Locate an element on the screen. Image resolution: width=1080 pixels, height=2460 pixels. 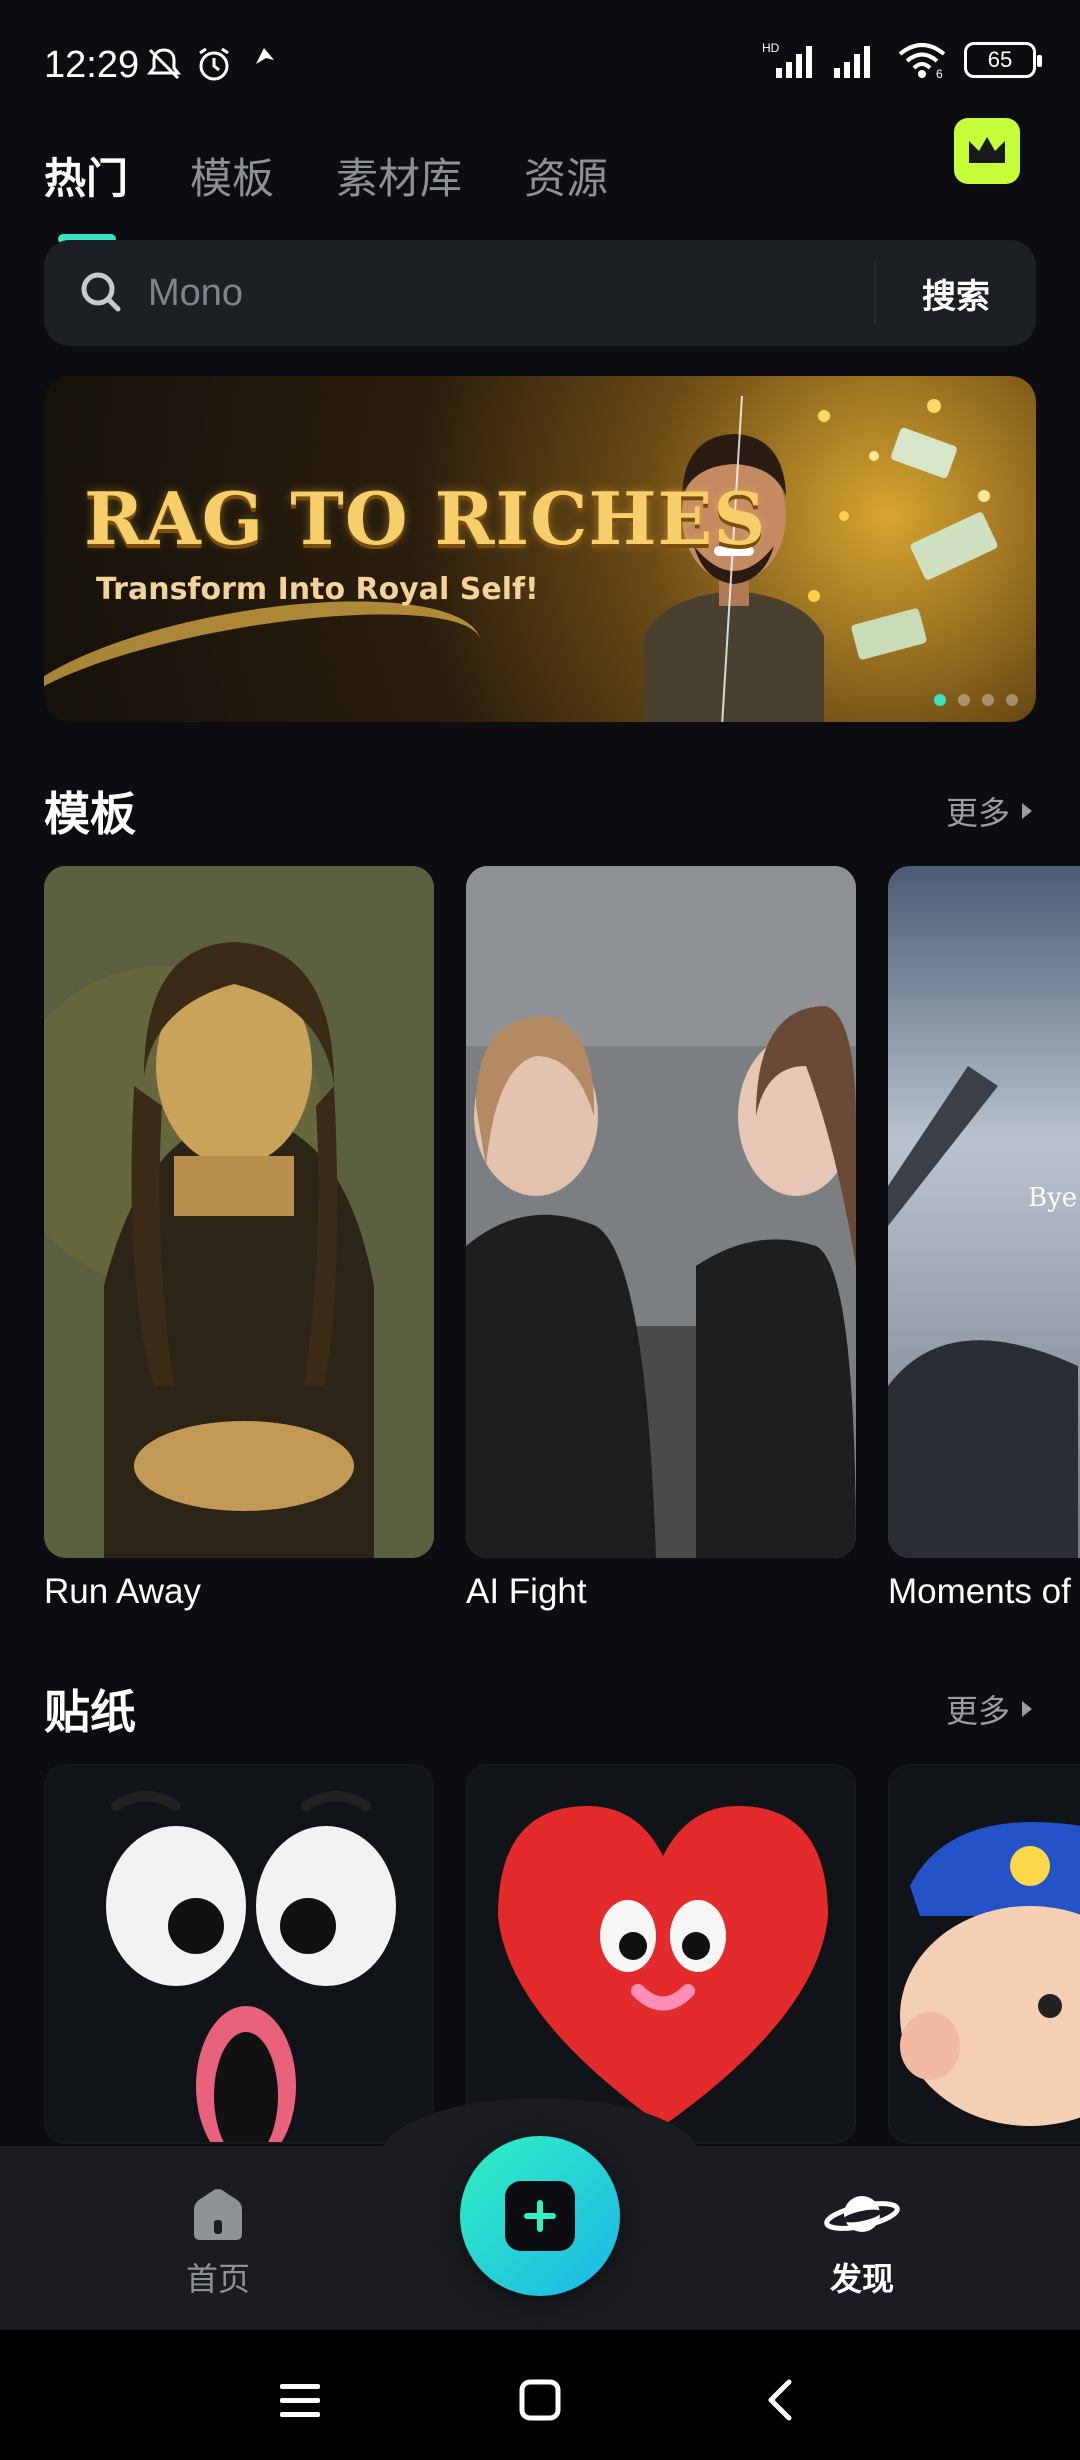
menu-icon is located at coordinates (300, 2400).